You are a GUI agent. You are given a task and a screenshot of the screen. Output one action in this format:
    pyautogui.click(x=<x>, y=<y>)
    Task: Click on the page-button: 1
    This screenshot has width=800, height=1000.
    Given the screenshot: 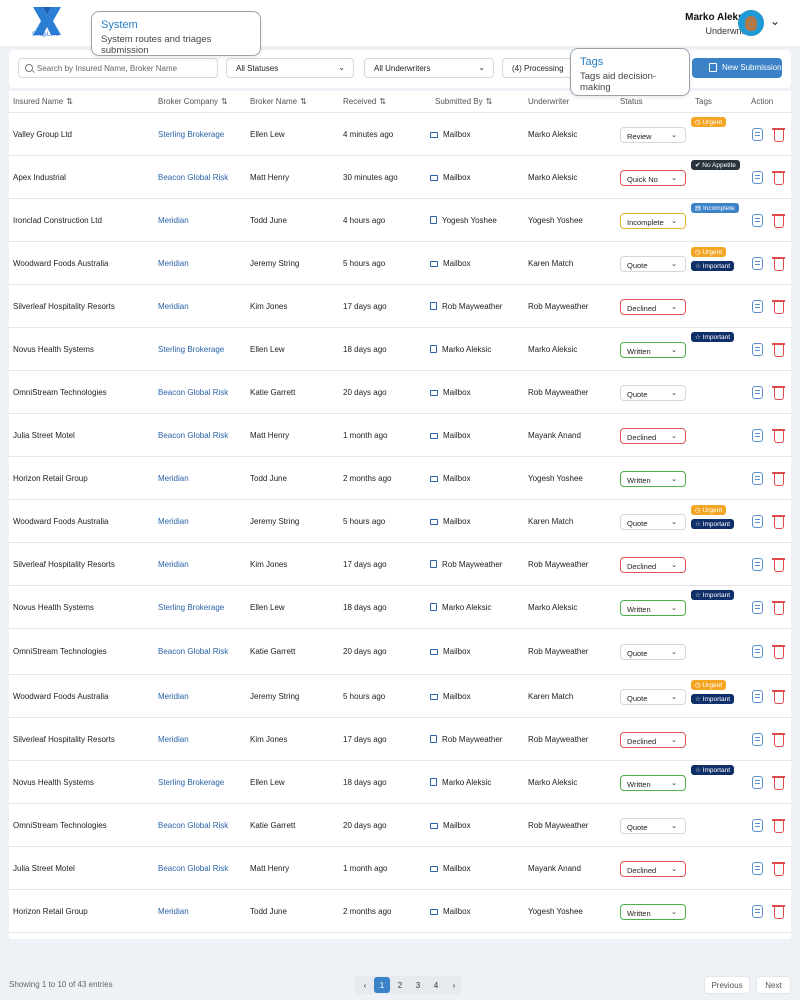 What is the action you would take?
    pyautogui.click(x=382, y=985)
    